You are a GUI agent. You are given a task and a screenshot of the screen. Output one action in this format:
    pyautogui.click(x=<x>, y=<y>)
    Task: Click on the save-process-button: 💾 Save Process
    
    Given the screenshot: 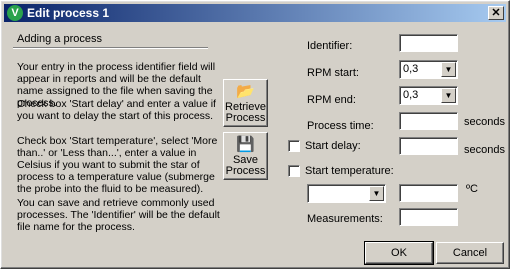 What is the action you would take?
    pyautogui.click(x=245, y=156)
    